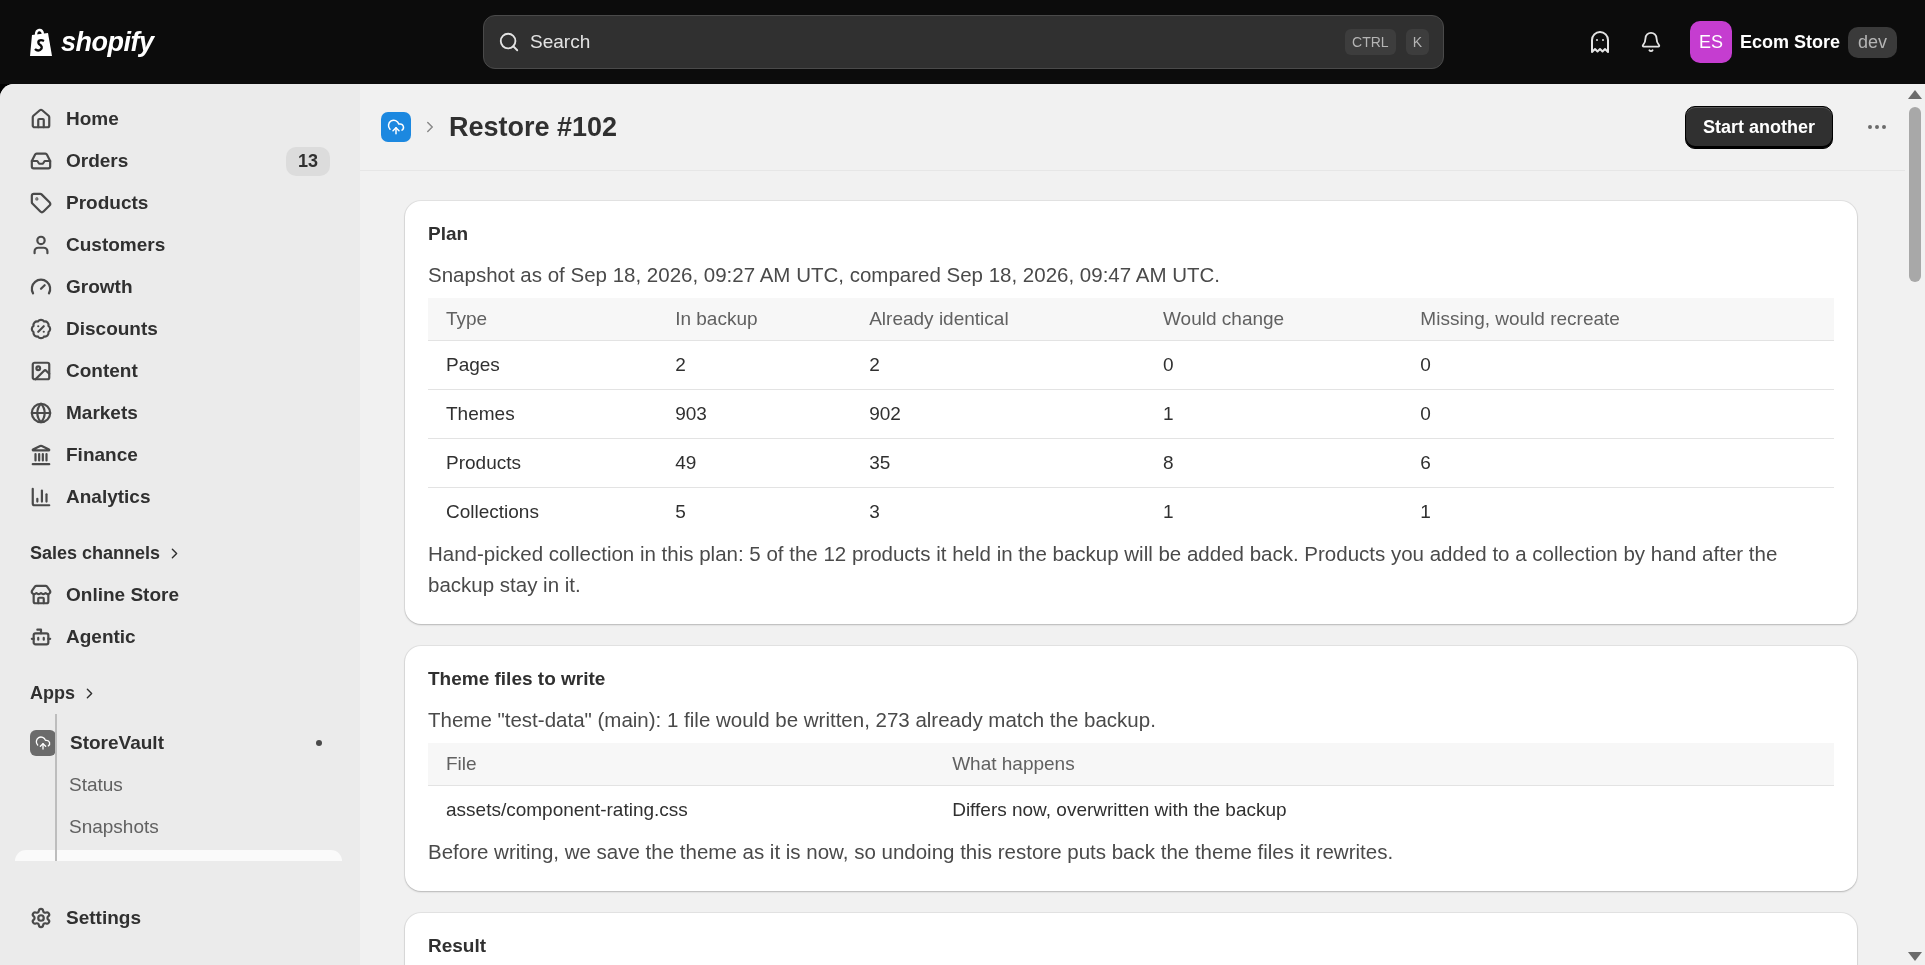  What do you see at coordinates (41, 371) in the screenshot?
I see `image-icon` at bounding box center [41, 371].